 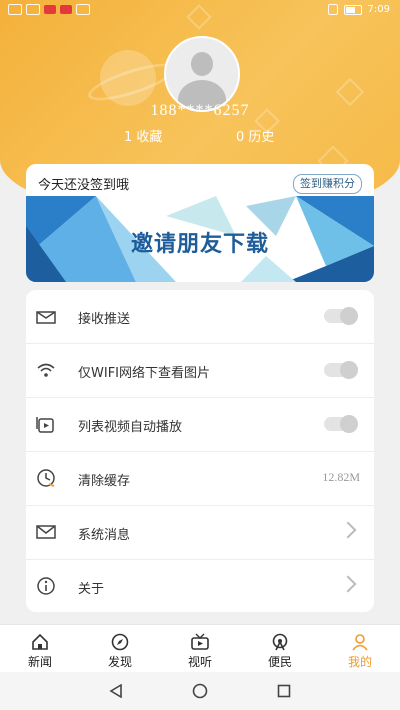 What do you see at coordinates (200, 110) in the screenshot?
I see `user-phone: 188****6257` at bounding box center [200, 110].